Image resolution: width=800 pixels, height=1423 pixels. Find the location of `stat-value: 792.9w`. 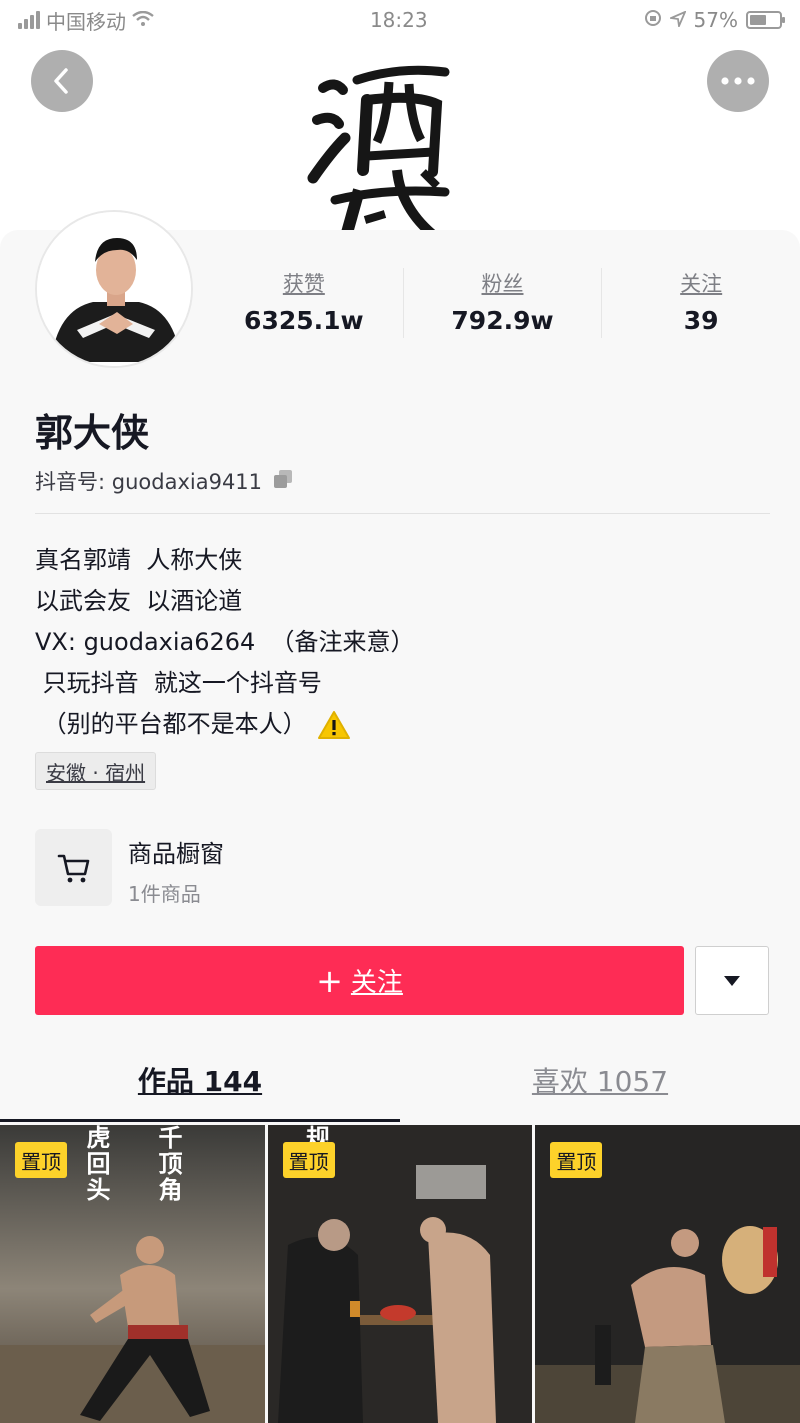

stat-value: 792.9w is located at coordinates (502, 320).